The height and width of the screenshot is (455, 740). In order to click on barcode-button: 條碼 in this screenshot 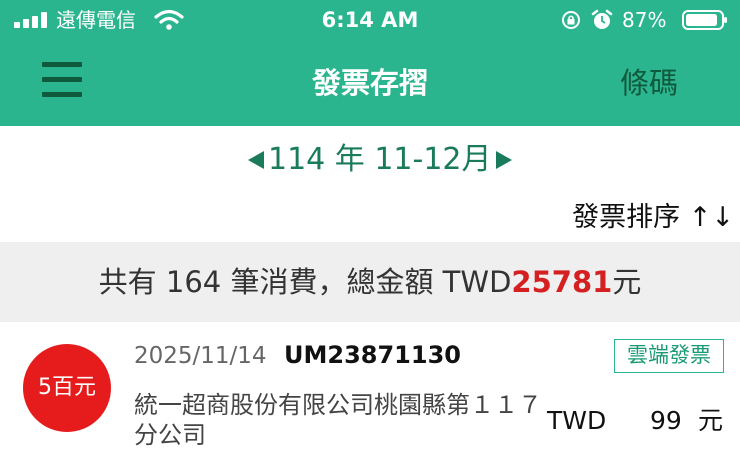, I will do `click(649, 83)`.